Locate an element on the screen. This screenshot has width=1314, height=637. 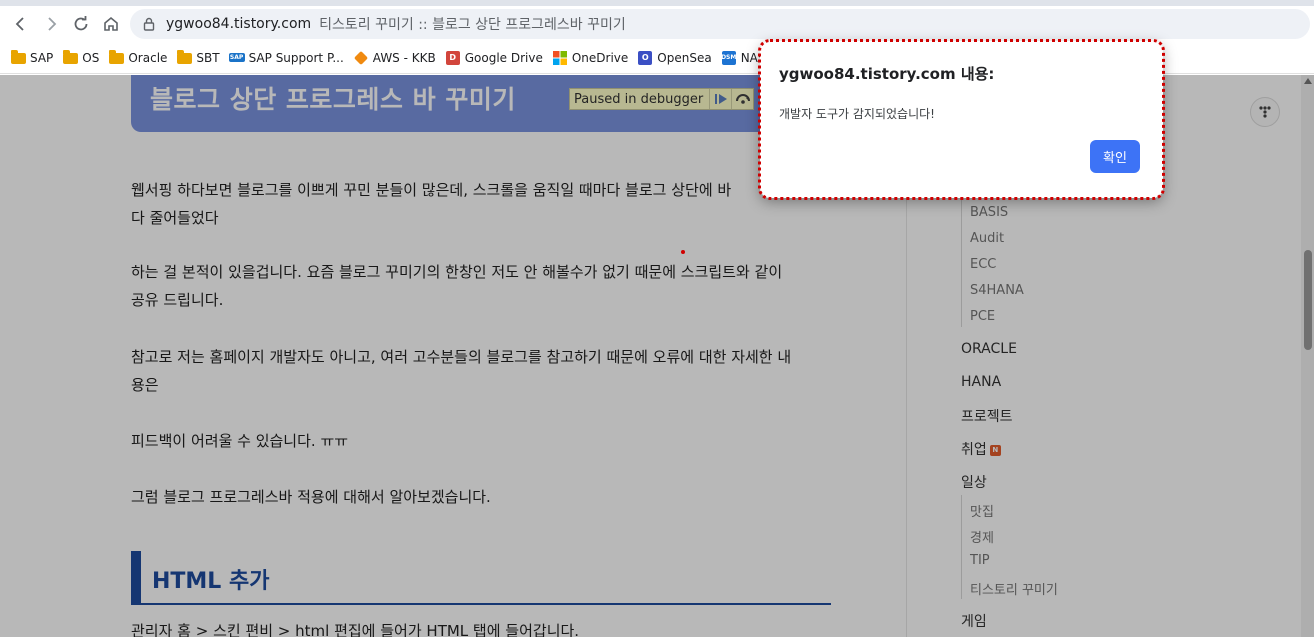
reload-icon is located at coordinates (81, 23).